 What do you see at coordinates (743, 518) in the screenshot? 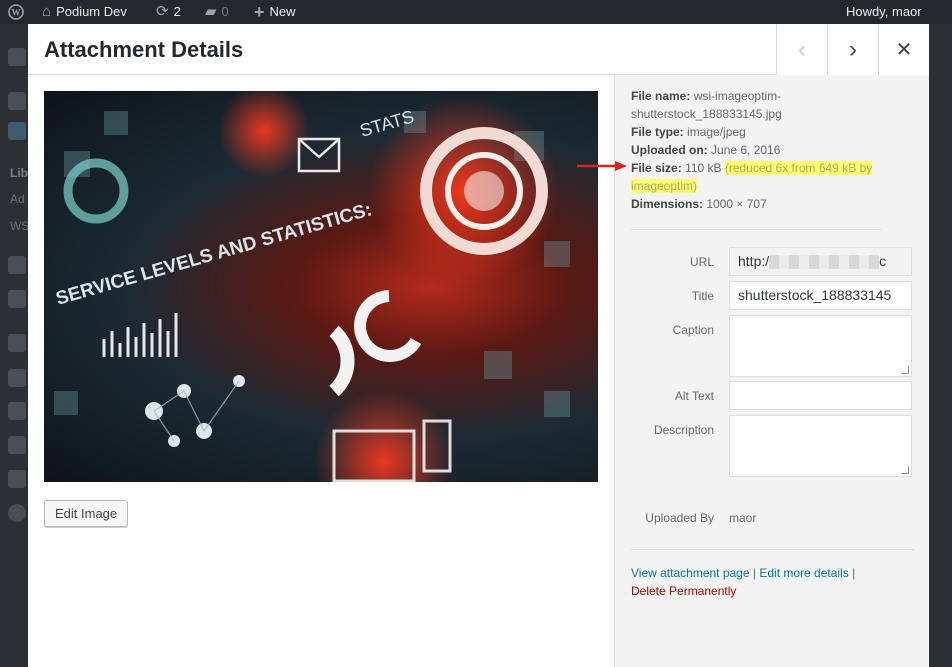
I see `uploaded-by-value: maor` at bounding box center [743, 518].